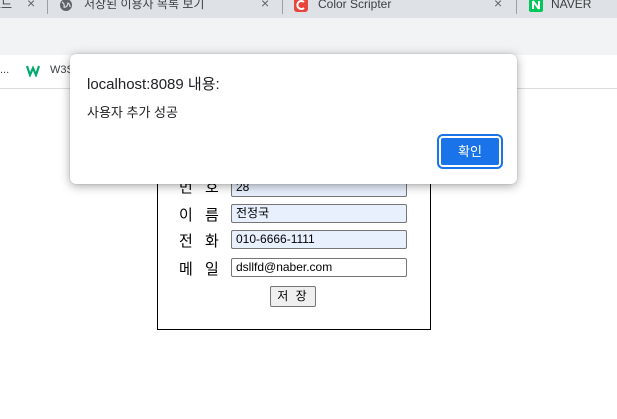 The width and height of the screenshot is (617, 419). What do you see at coordinates (355, 5) in the screenshot?
I see `tab-title: Color Scripter` at bounding box center [355, 5].